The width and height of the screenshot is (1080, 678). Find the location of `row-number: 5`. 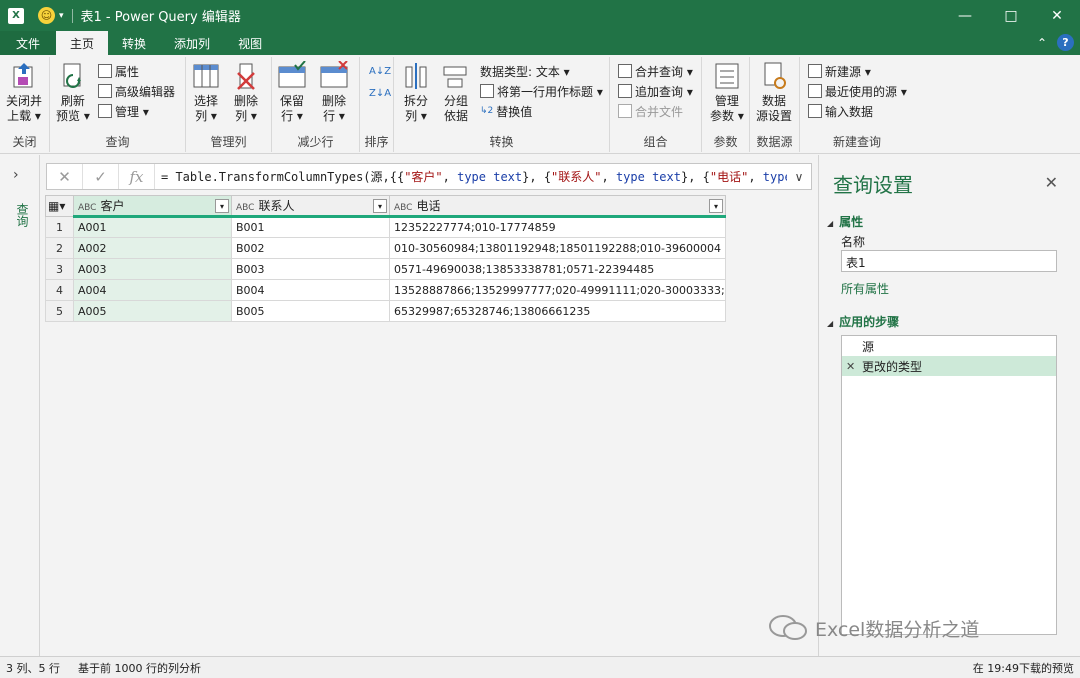

row-number: 5 is located at coordinates (59, 311).